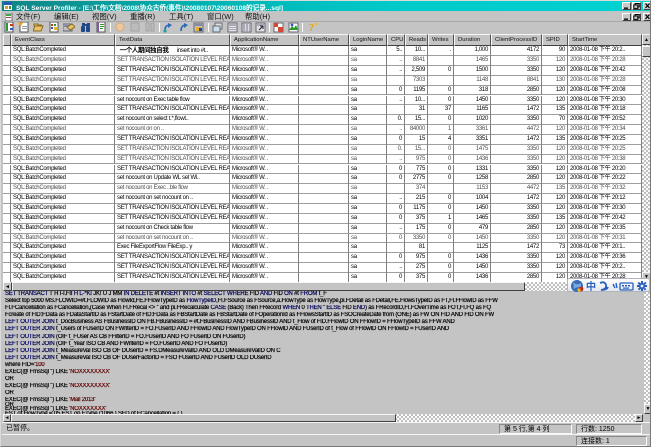 The width and height of the screenshot is (651, 447). Describe the element at coordinates (591, 286) in the screenshot. I see `svg-text: 中` at that location.